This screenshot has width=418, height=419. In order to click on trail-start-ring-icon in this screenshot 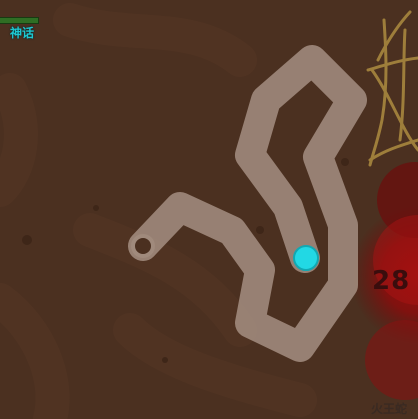, I will do `click(143, 246)`.